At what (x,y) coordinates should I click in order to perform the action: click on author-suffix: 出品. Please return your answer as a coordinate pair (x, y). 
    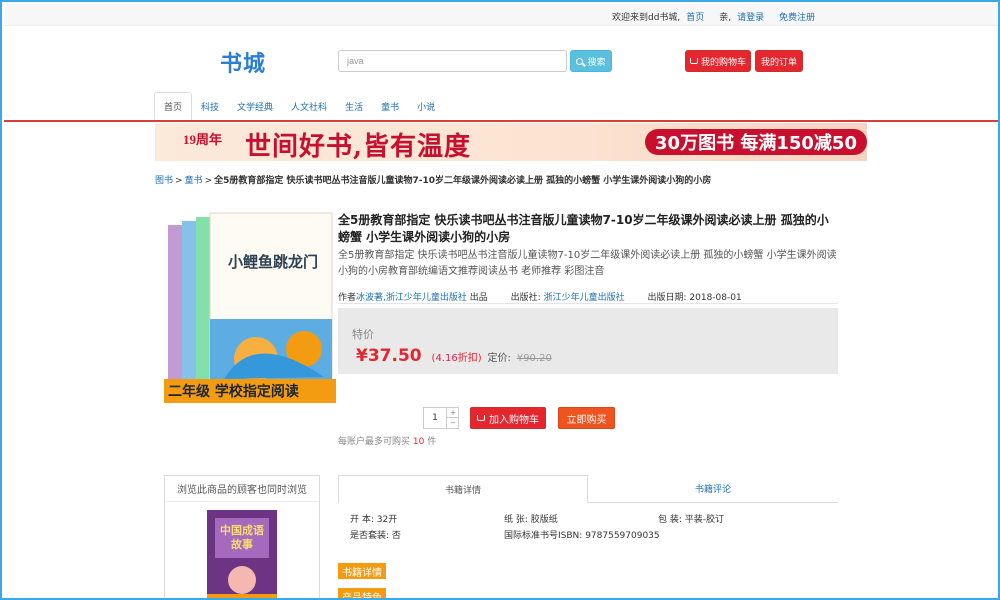
    Looking at the image, I should click on (478, 298).